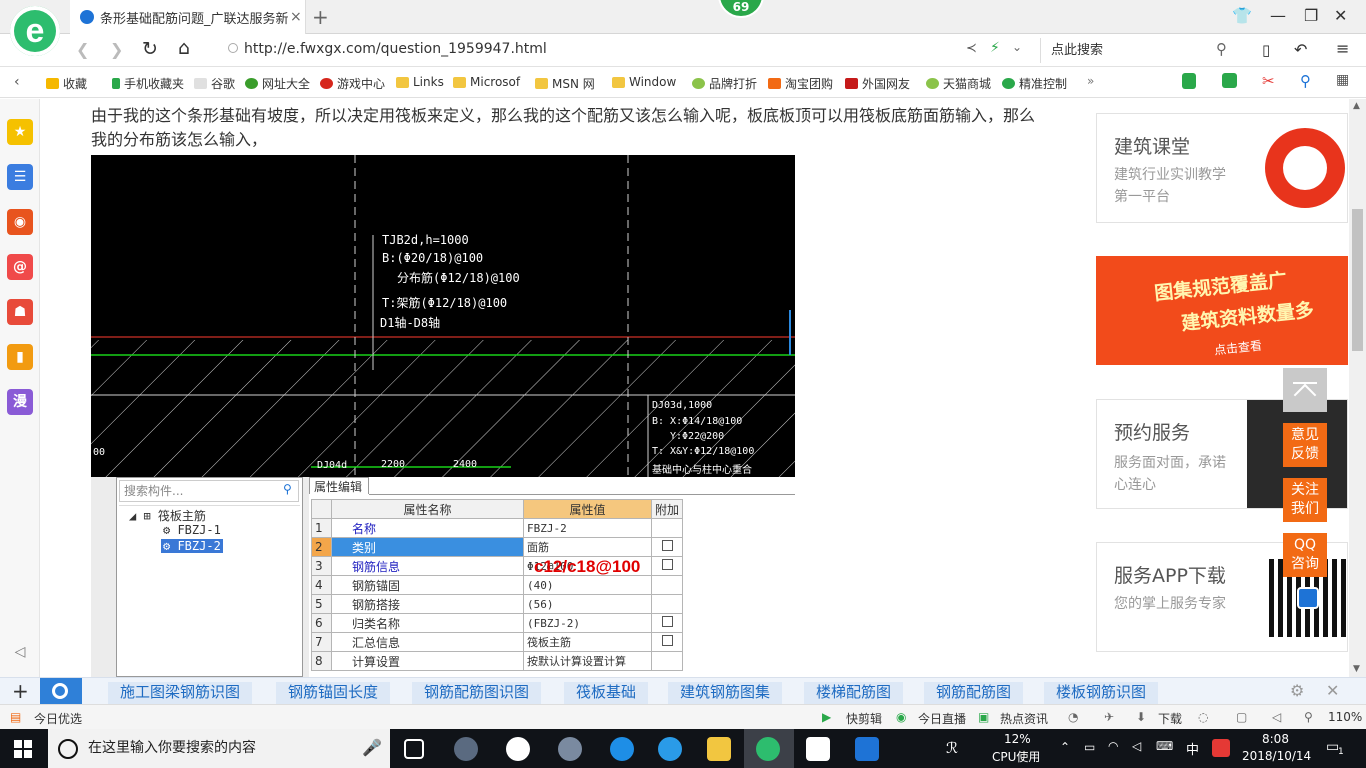 This screenshot has height=768, width=1366. I want to click on bookmark-foreign: 外国网友, so click(877, 83).